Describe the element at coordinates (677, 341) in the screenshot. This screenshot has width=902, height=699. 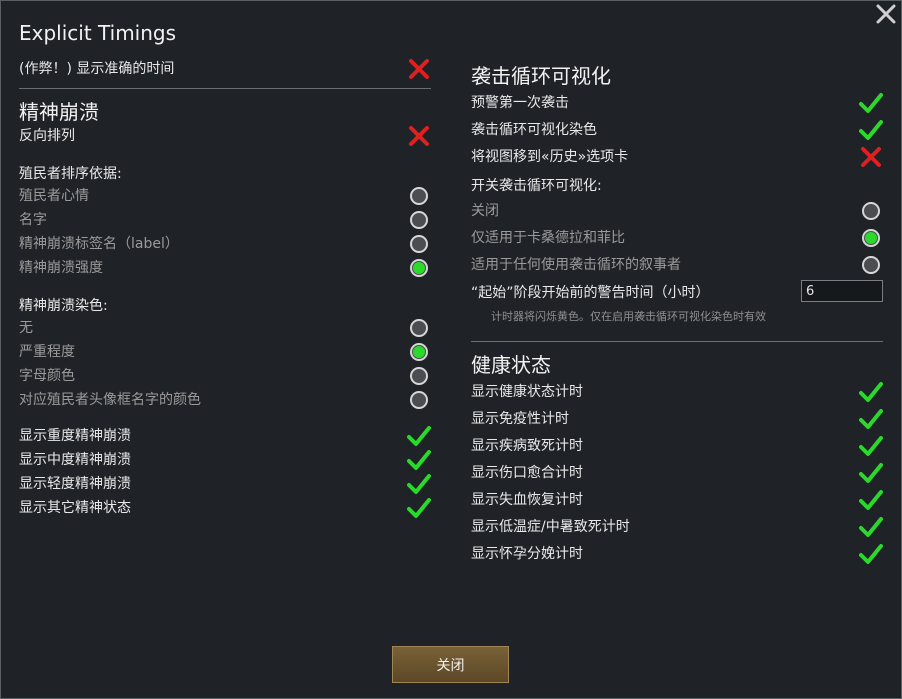
I see `divider` at that location.